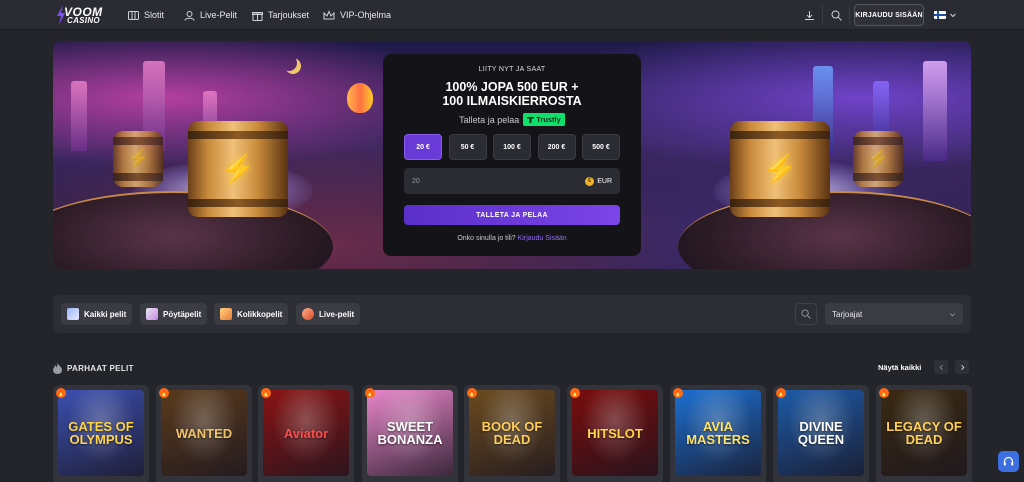 This screenshot has width=1024, height=482. I want to click on filter-all-games: Kaikki pelit, so click(97, 314).